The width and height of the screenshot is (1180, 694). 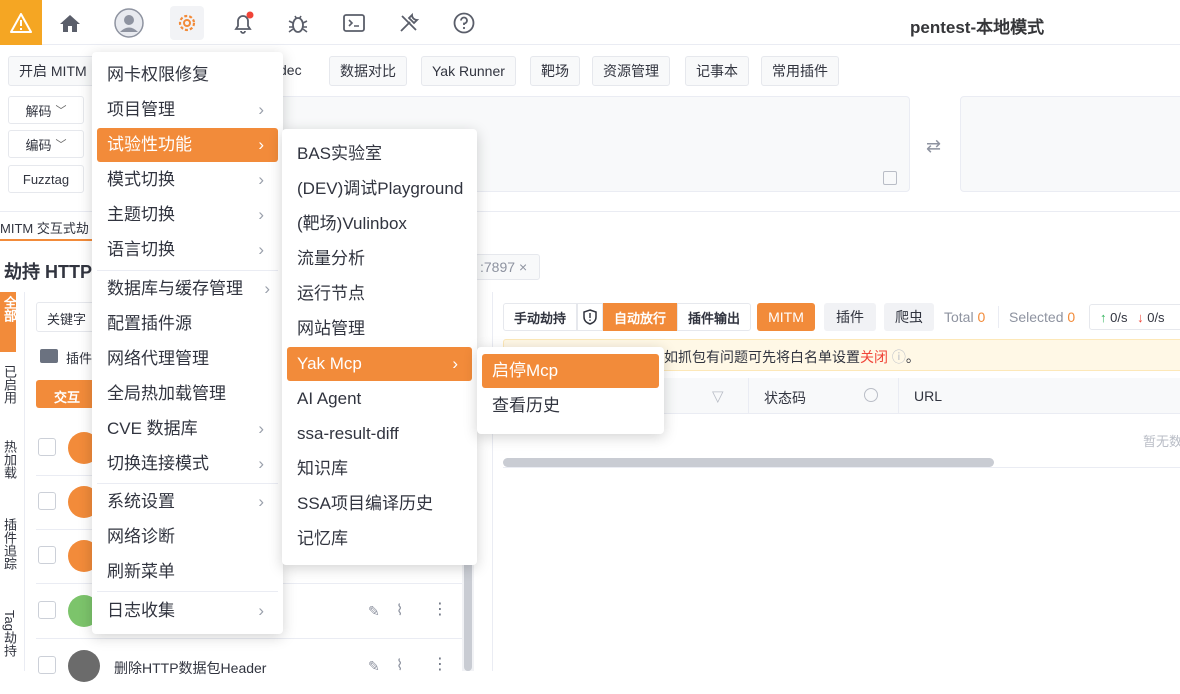 I want to click on list-item: 删除HTTP数据包Header ✎ ⌇ ⋮, so click(x=249, y=667).